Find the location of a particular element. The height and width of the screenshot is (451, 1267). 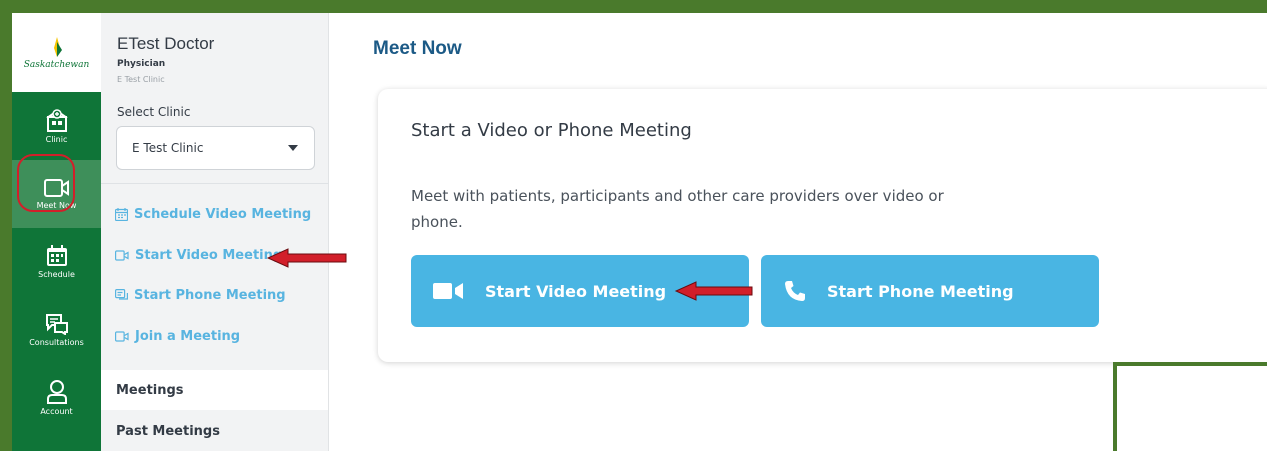

clinic-select-value: E Test Clinic is located at coordinates (168, 148).